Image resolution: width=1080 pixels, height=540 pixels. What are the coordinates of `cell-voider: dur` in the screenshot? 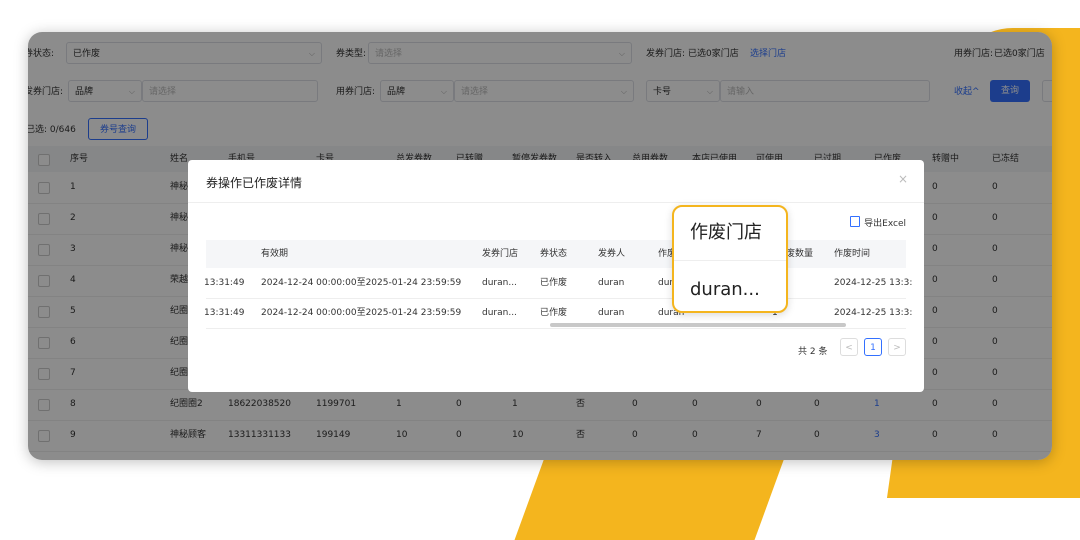 It's located at (666, 283).